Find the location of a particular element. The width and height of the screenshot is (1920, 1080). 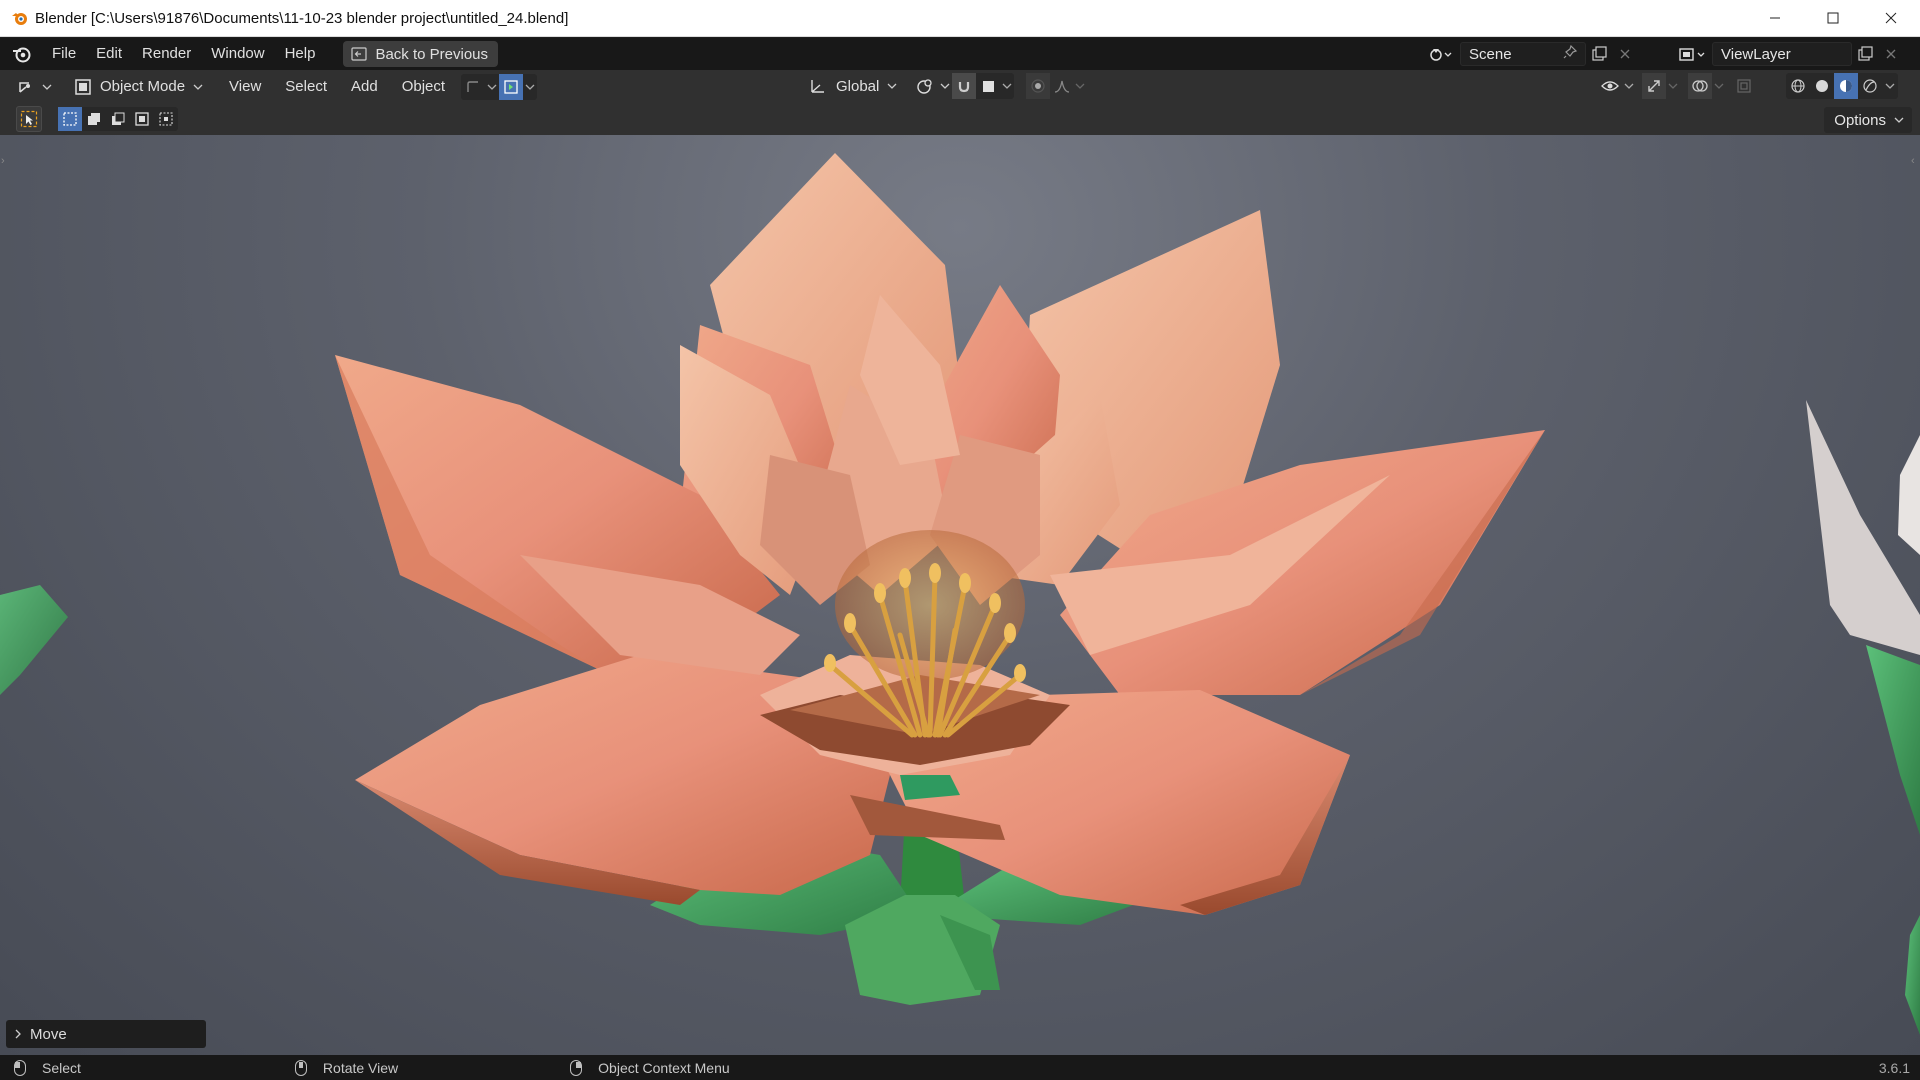

solid-shading-icon is located at coordinates (1822, 86).